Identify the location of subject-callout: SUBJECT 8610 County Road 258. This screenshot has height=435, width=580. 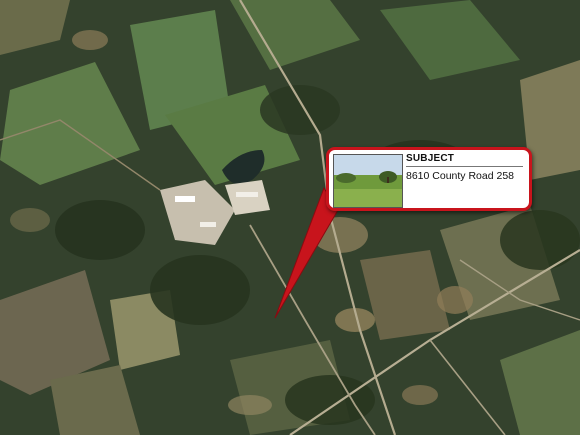
(429, 179).